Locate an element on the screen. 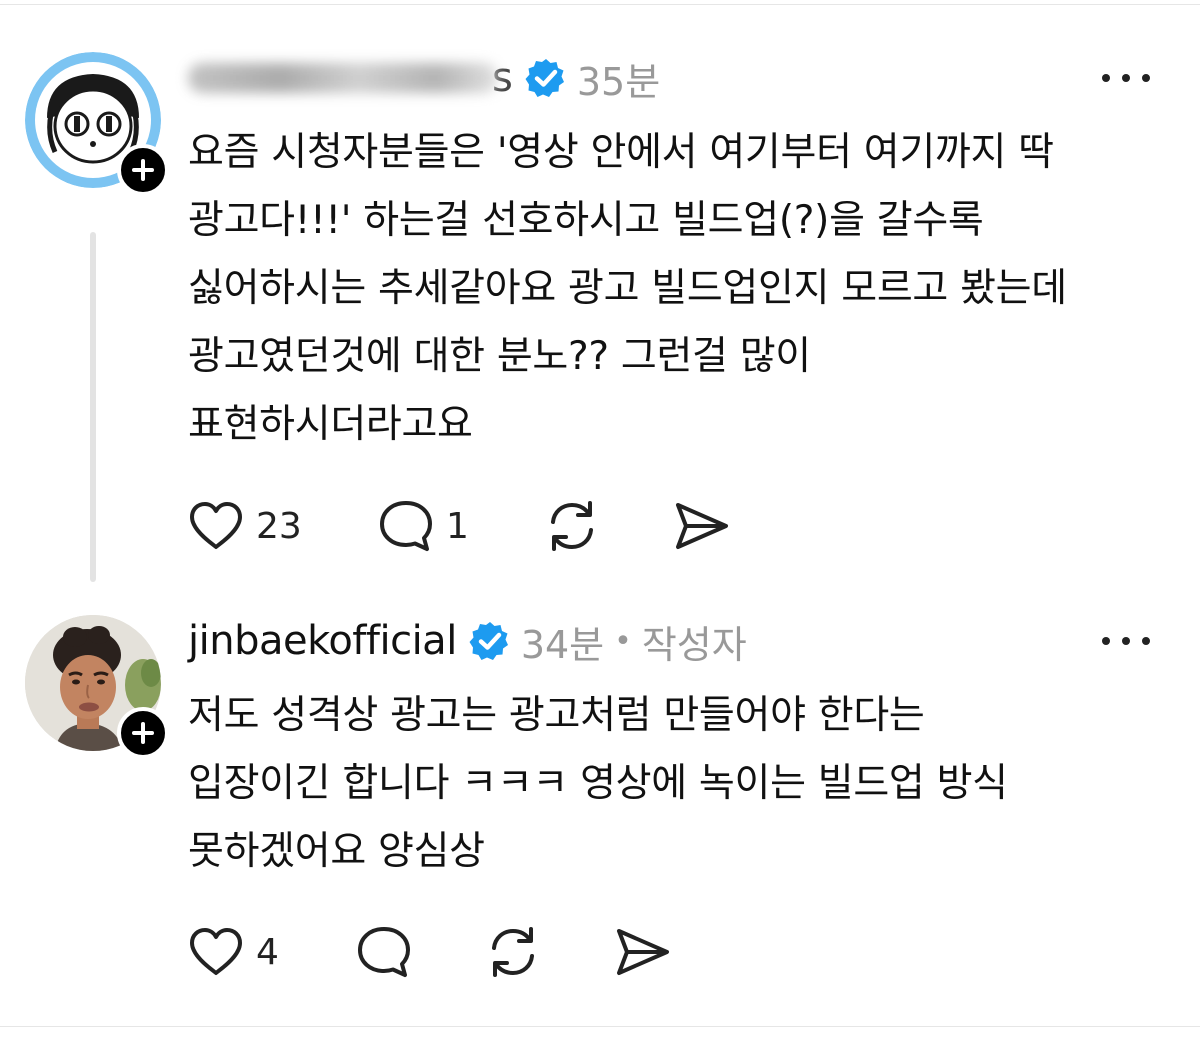  thread-line is located at coordinates (93, 407).